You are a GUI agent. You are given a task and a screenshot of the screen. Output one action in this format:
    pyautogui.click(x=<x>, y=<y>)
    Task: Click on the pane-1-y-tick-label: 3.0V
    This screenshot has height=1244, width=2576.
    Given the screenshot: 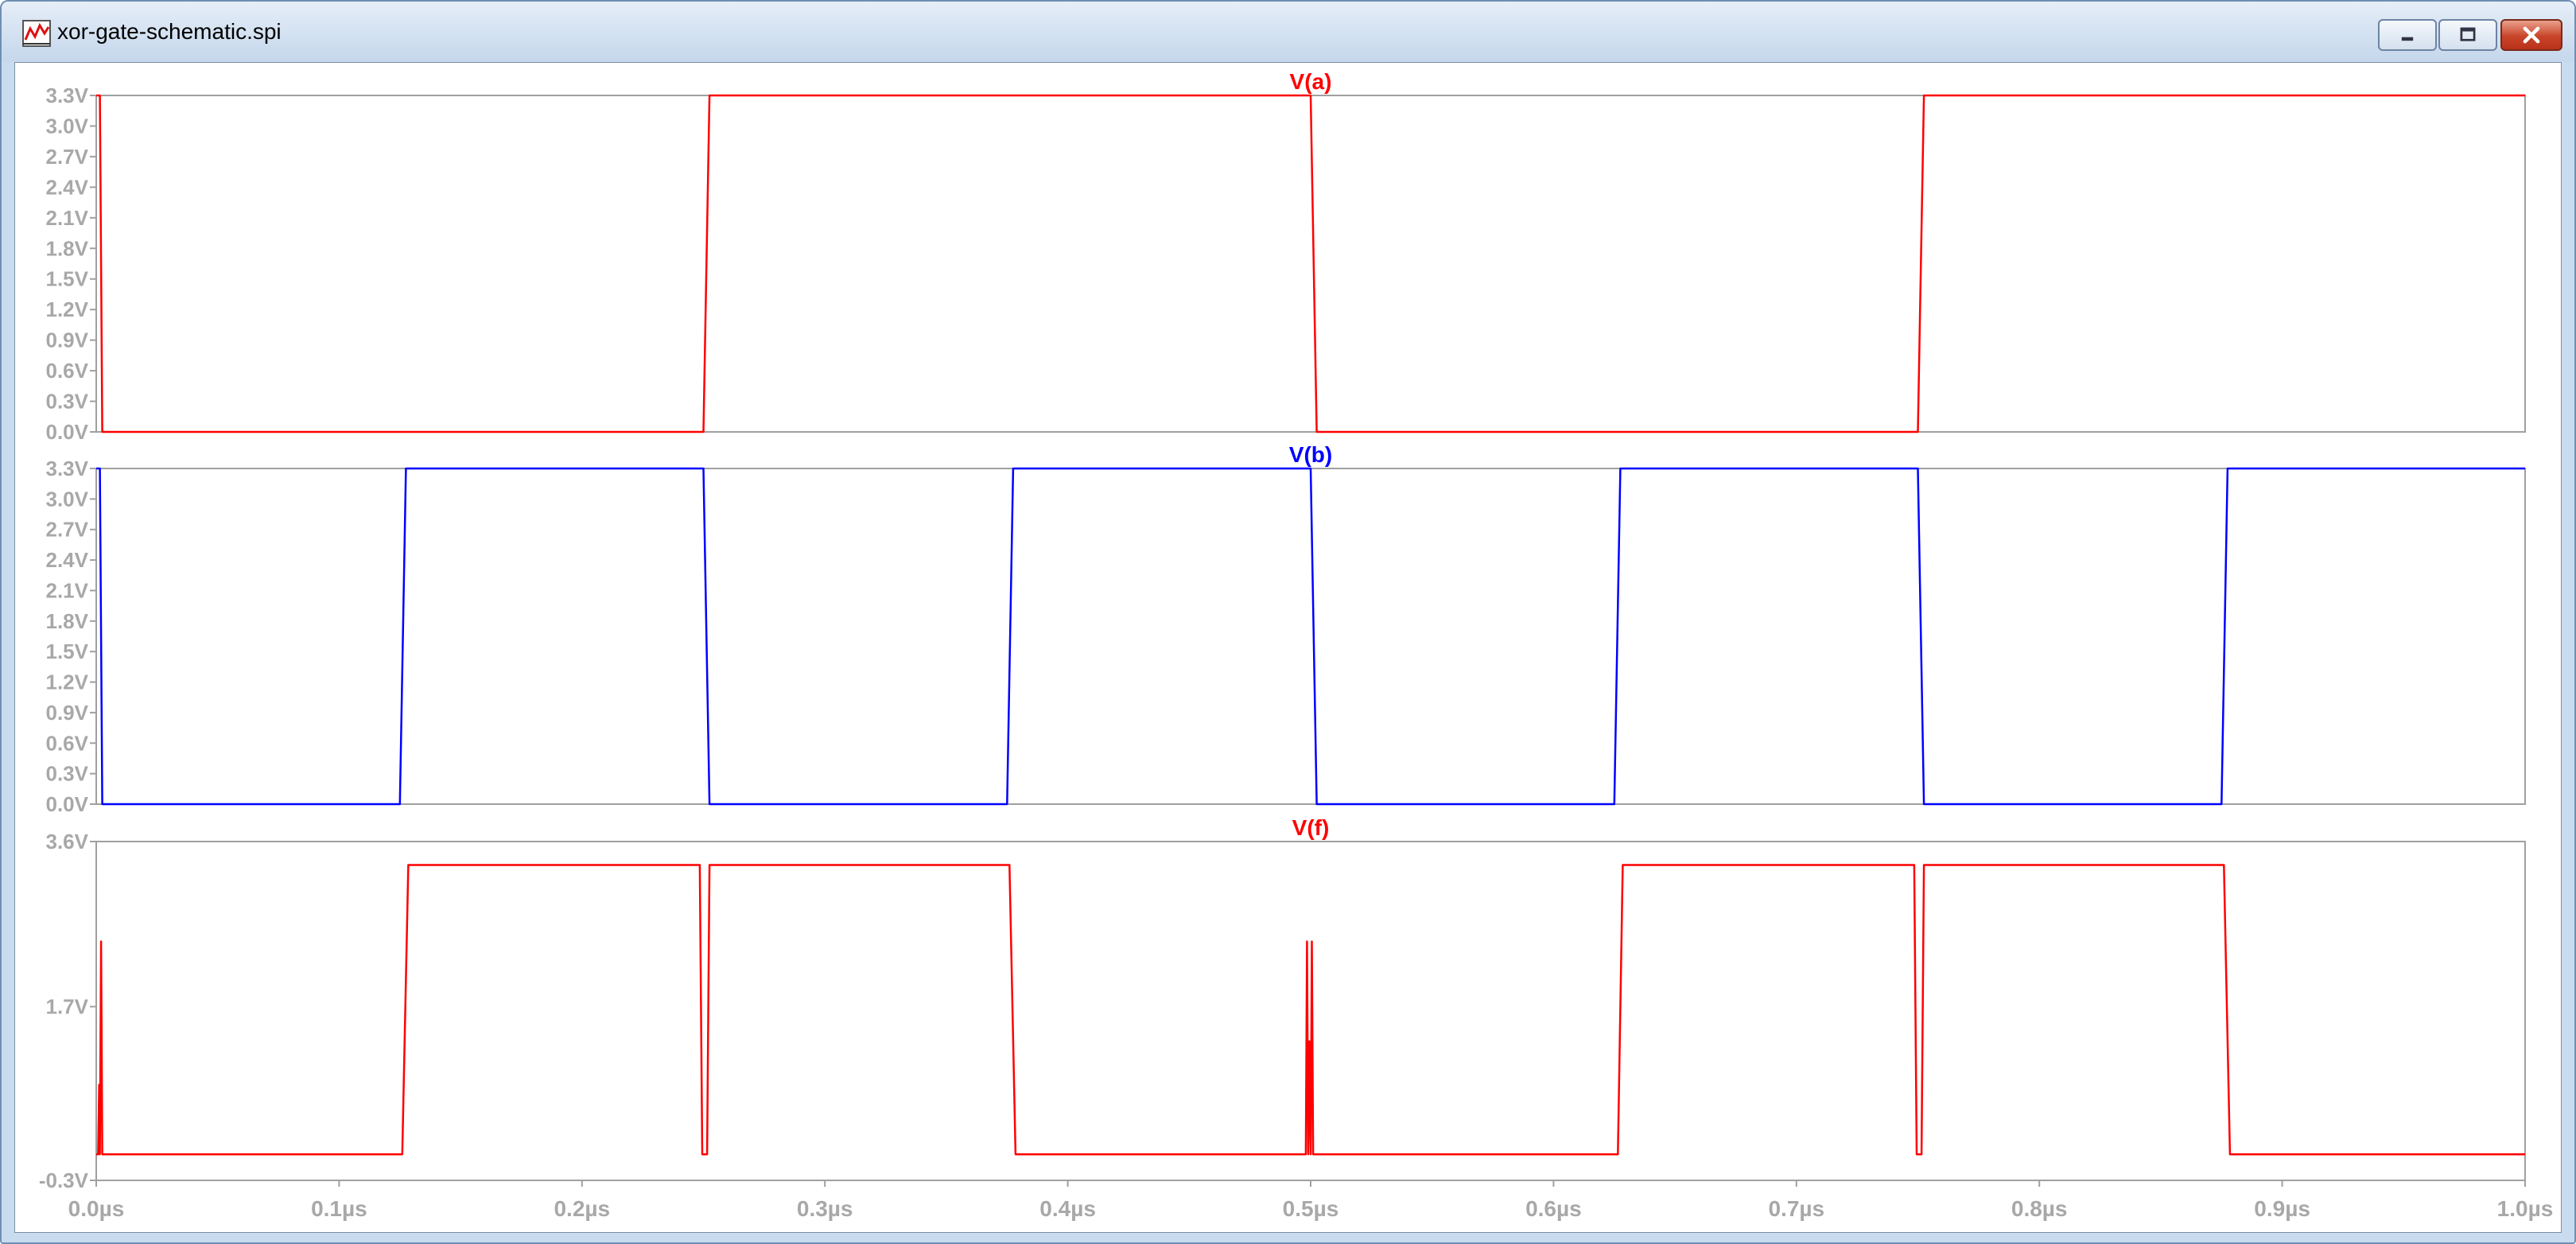 What is the action you would take?
    pyautogui.click(x=67, y=126)
    